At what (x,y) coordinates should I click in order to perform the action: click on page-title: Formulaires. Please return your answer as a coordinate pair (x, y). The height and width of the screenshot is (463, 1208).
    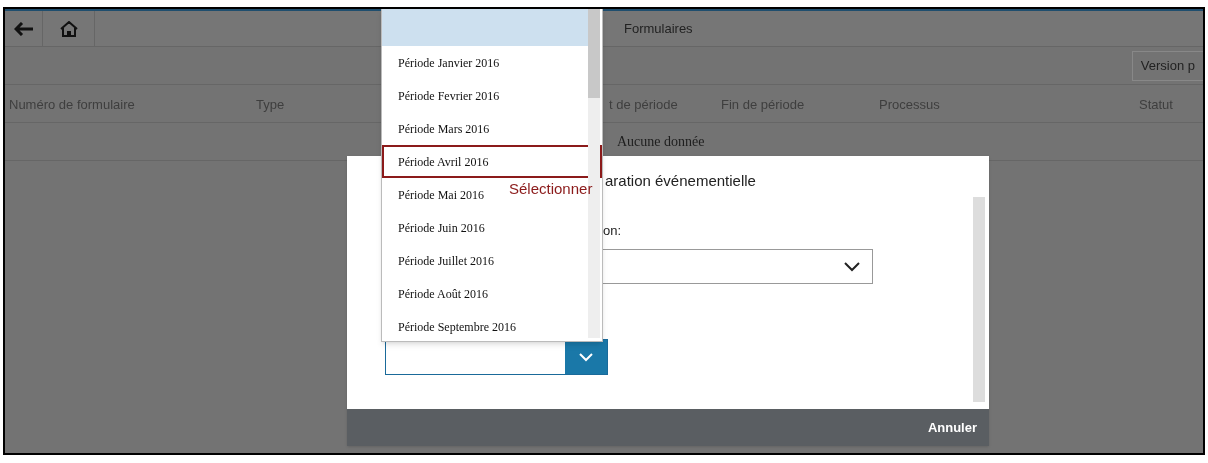
    Looking at the image, I should click on (658, 28).